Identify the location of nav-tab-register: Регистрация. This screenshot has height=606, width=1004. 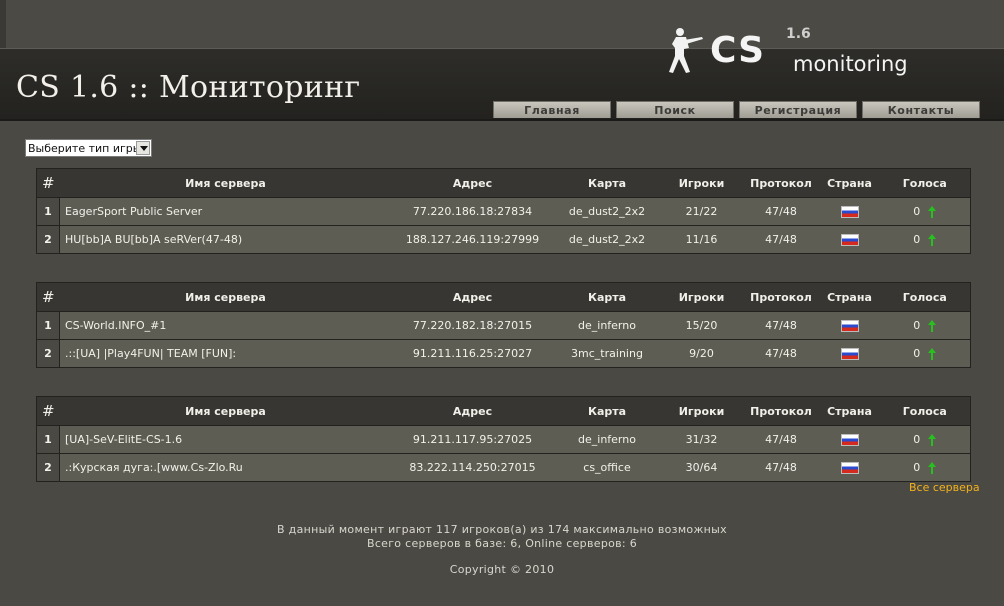
(798, 109).